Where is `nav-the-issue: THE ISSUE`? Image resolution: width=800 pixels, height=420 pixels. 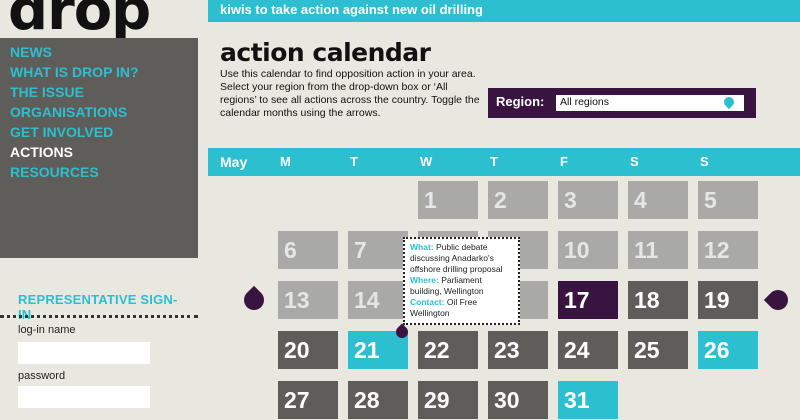
nav-the-issue: THE ISSUE is located at coordinates (99, 92).